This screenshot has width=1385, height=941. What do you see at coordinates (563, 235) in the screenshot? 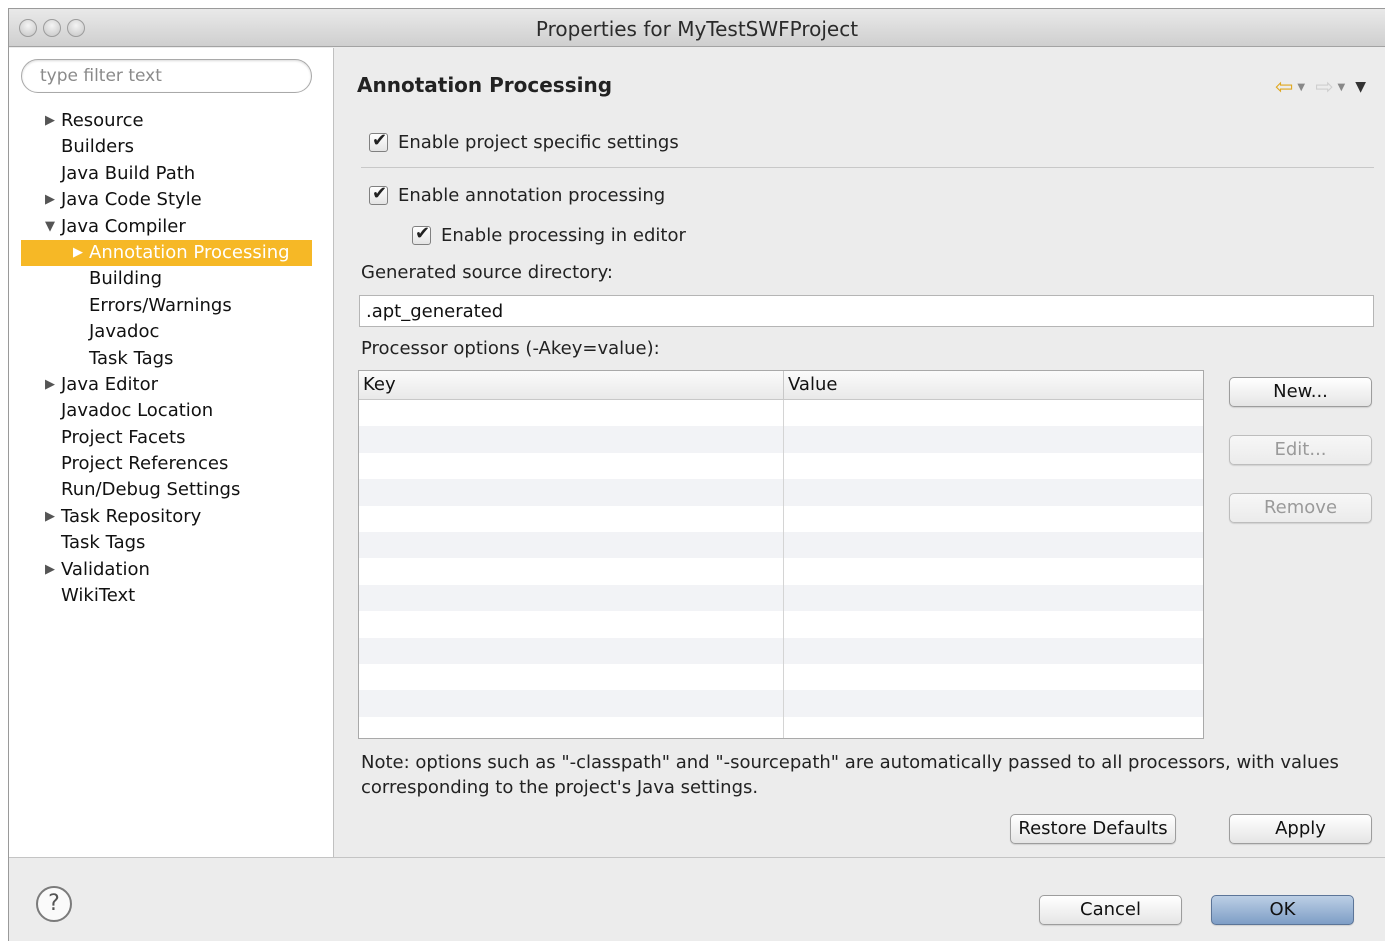
I see `enable-processing-in-editor-label: Enable processing in editor` at bounding box center [563, 235].